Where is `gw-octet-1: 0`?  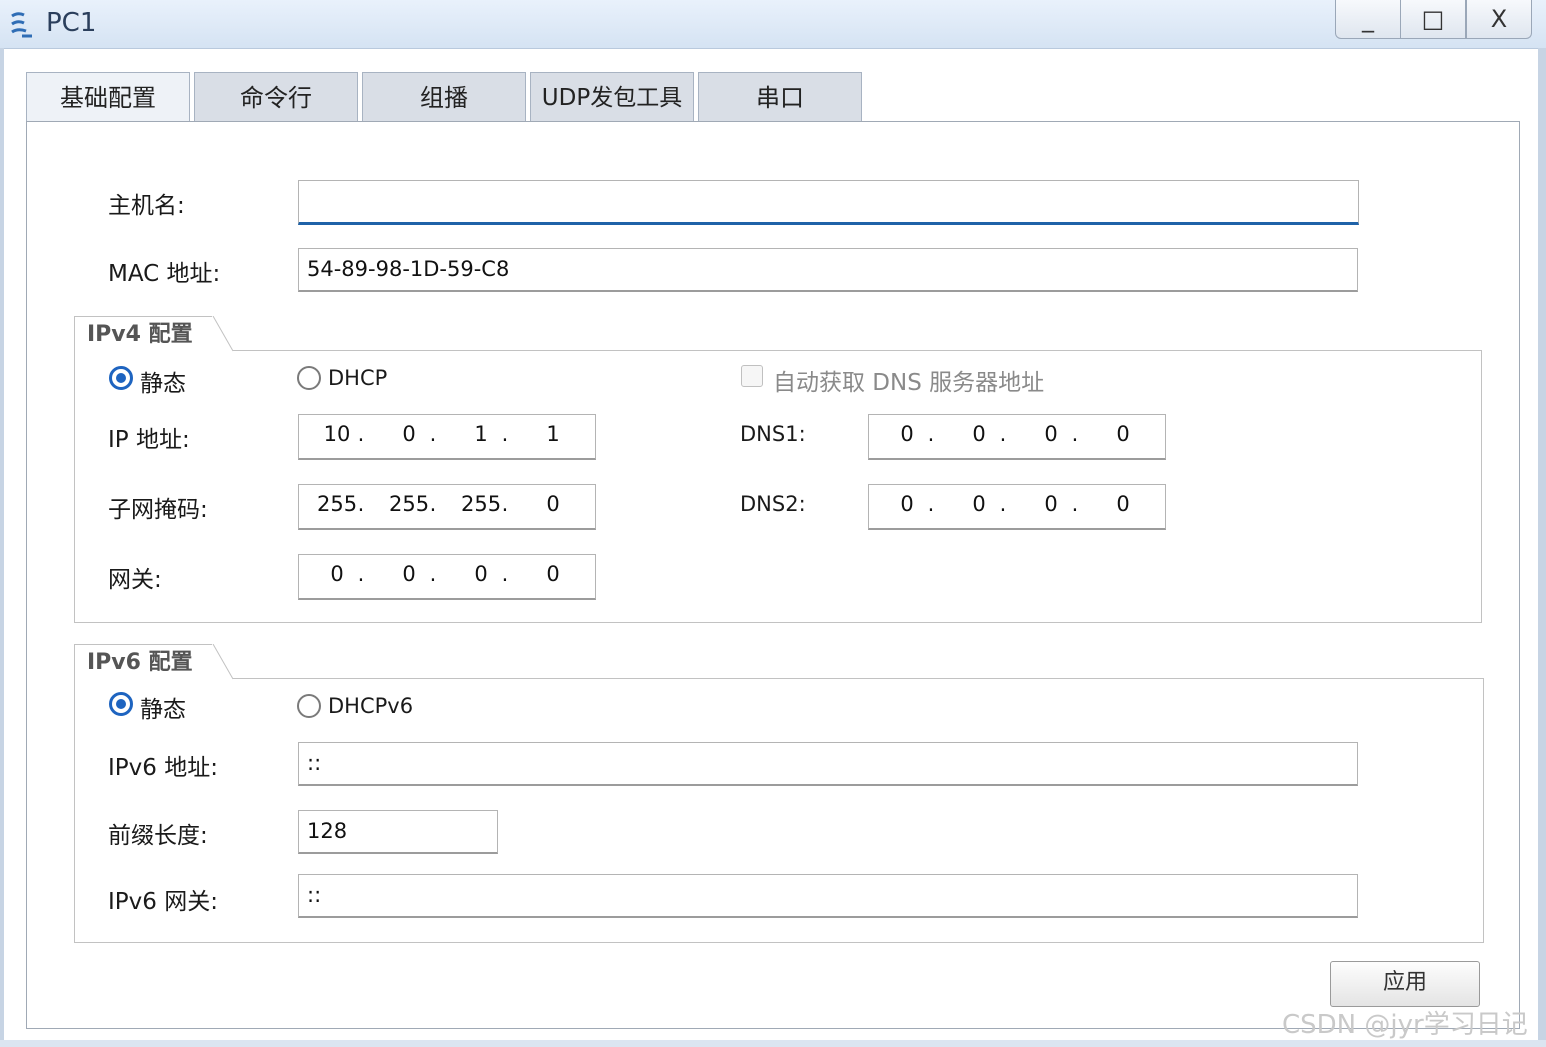
gw-octet-1: 0 is located at coordinates (337, 574).